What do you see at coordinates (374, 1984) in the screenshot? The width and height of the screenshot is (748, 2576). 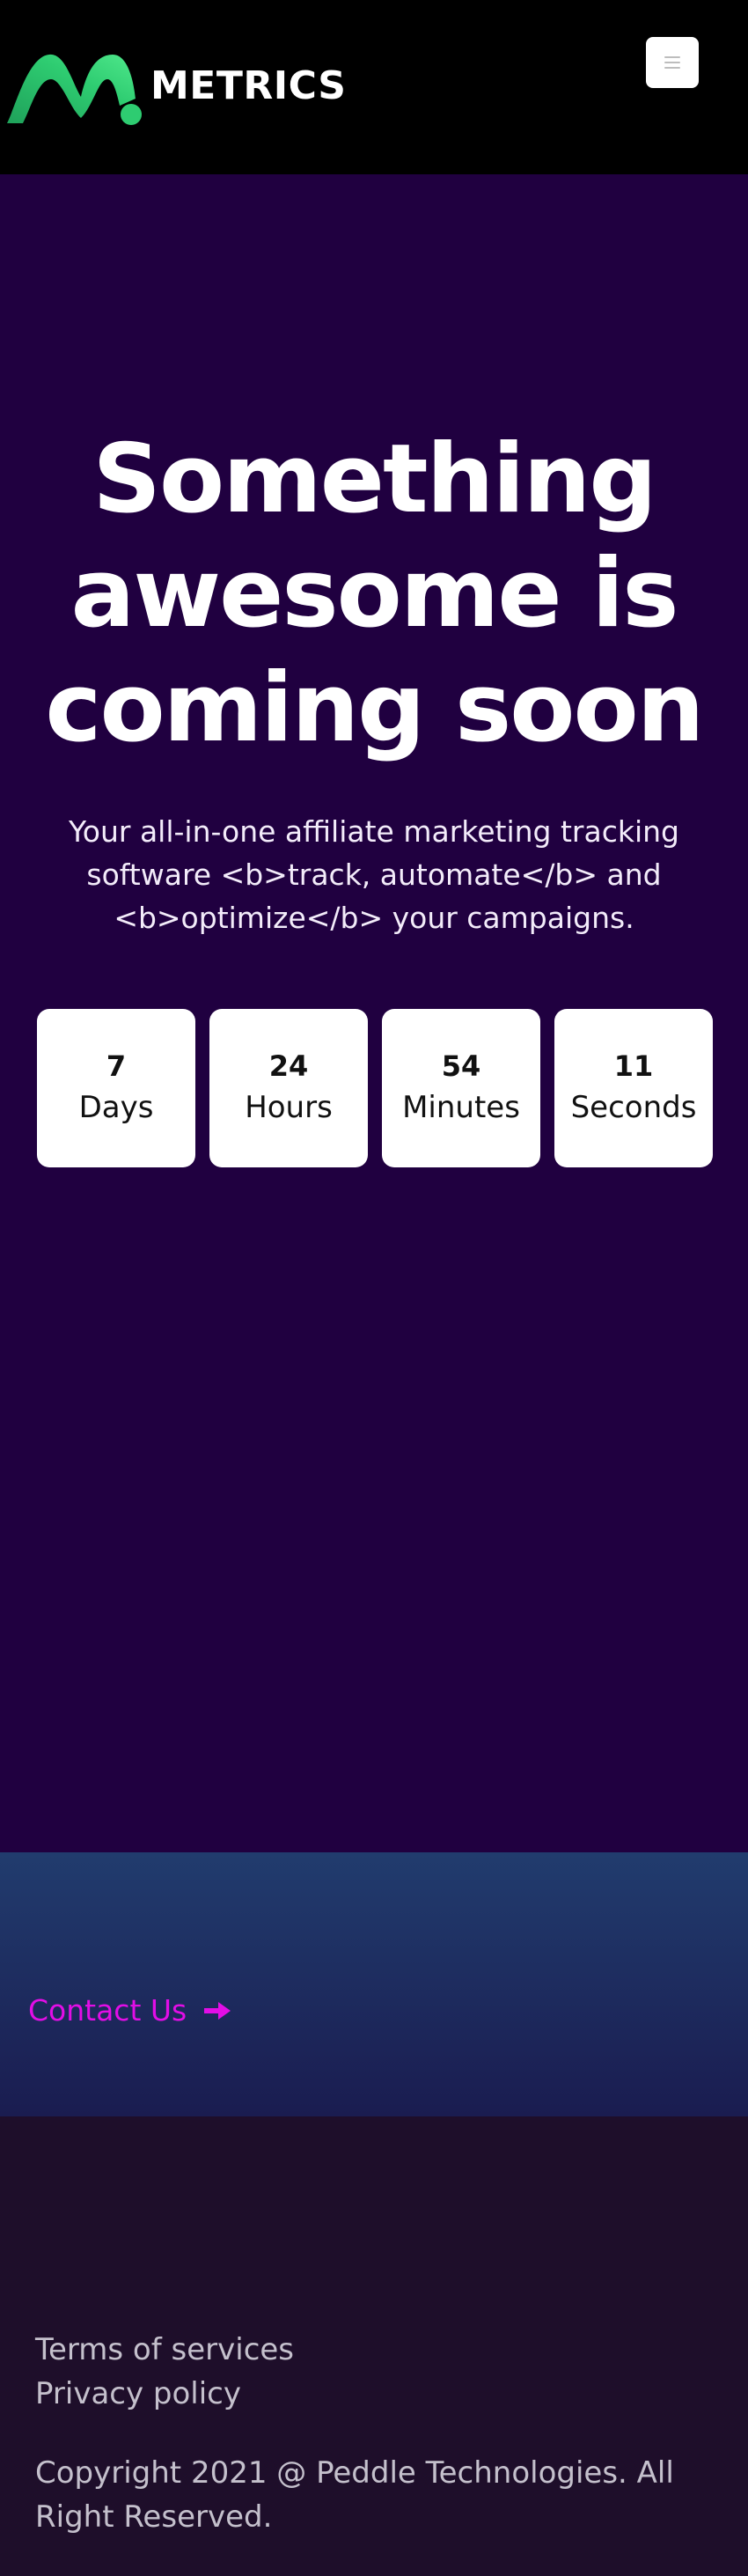 I see `contact-section` at bounding box center [374, 1984].